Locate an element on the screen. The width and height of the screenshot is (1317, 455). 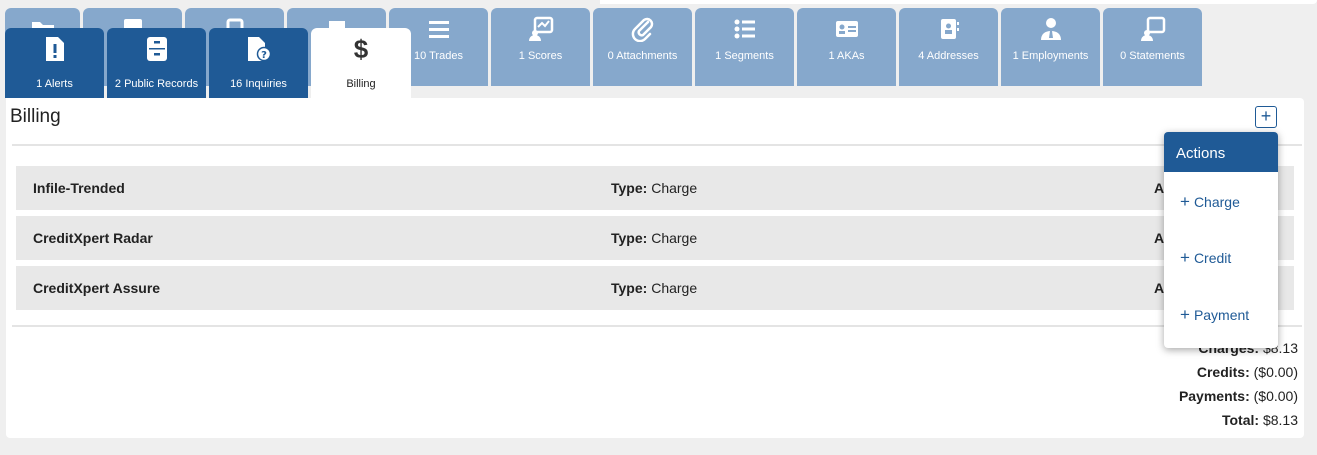
tab-label: Billing is located at coordinates (361, 84).